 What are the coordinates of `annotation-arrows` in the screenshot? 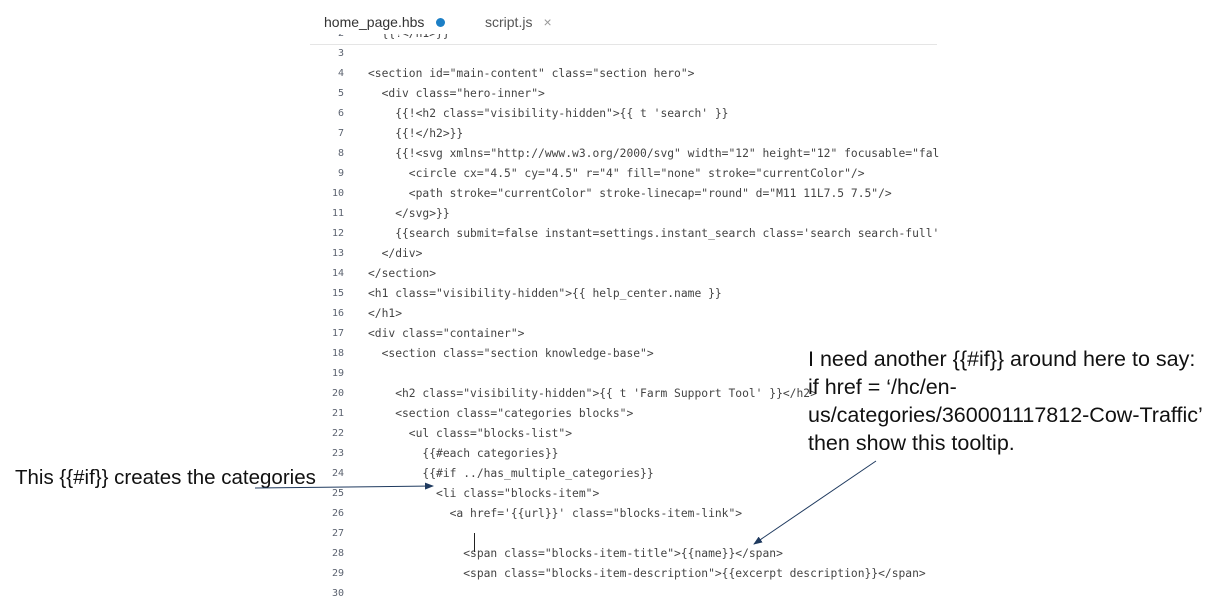 It's located at (565, 502).